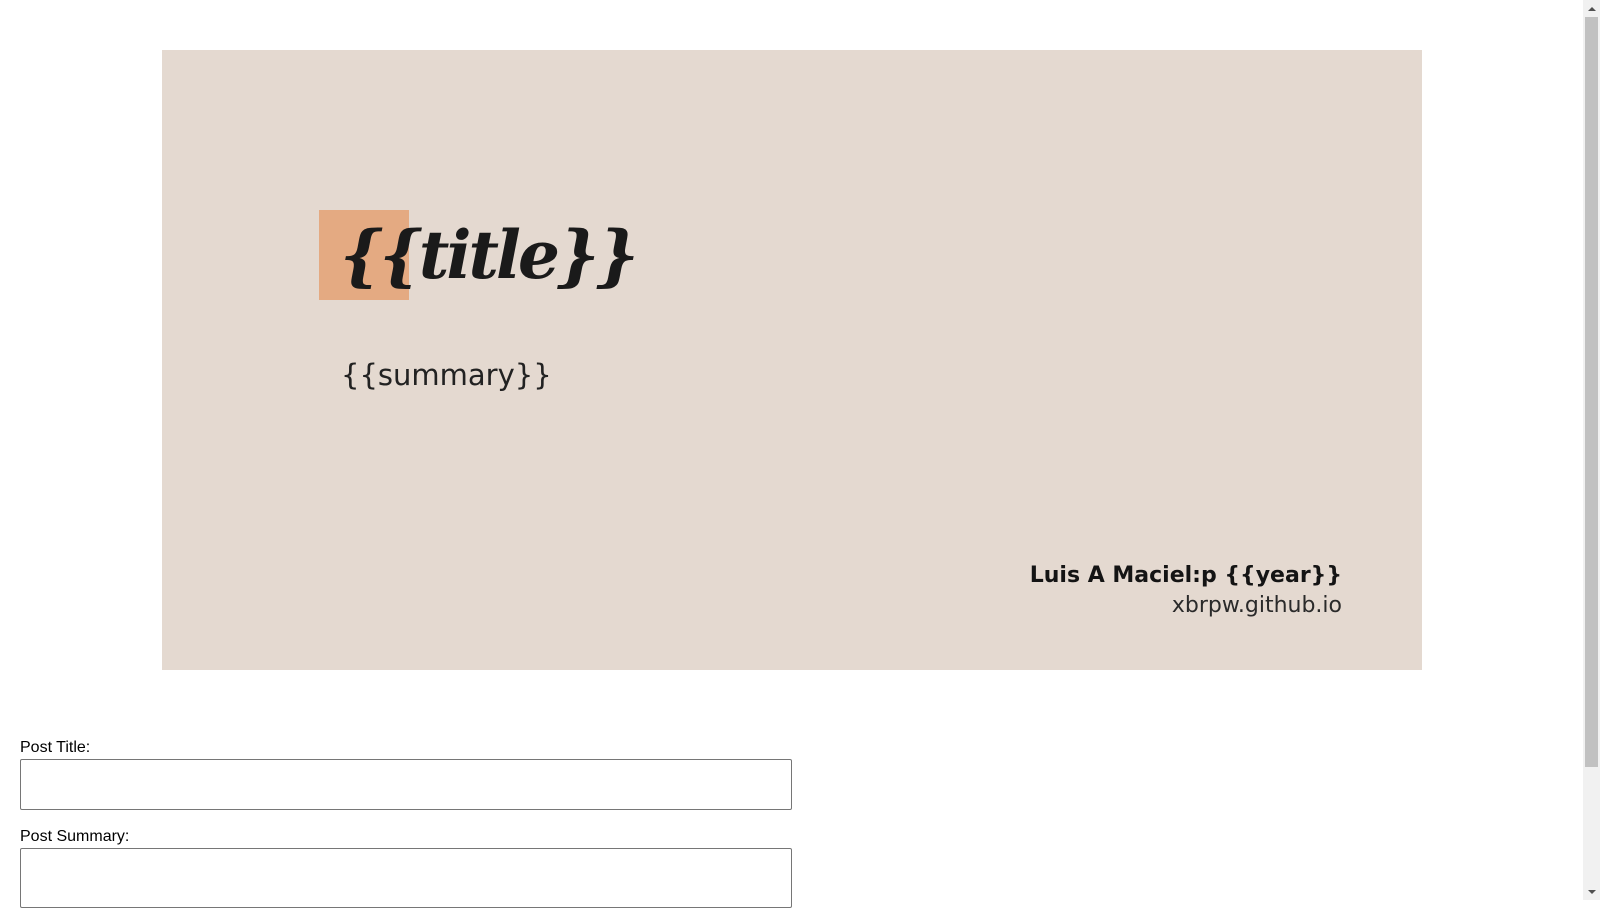 The width and height of the screenshot is (1600, 908). What do you see at coordinates (1591, 8) in the screenshot?
I see `scroll-up-arrow-icon` at bounding box center [1591, 8].